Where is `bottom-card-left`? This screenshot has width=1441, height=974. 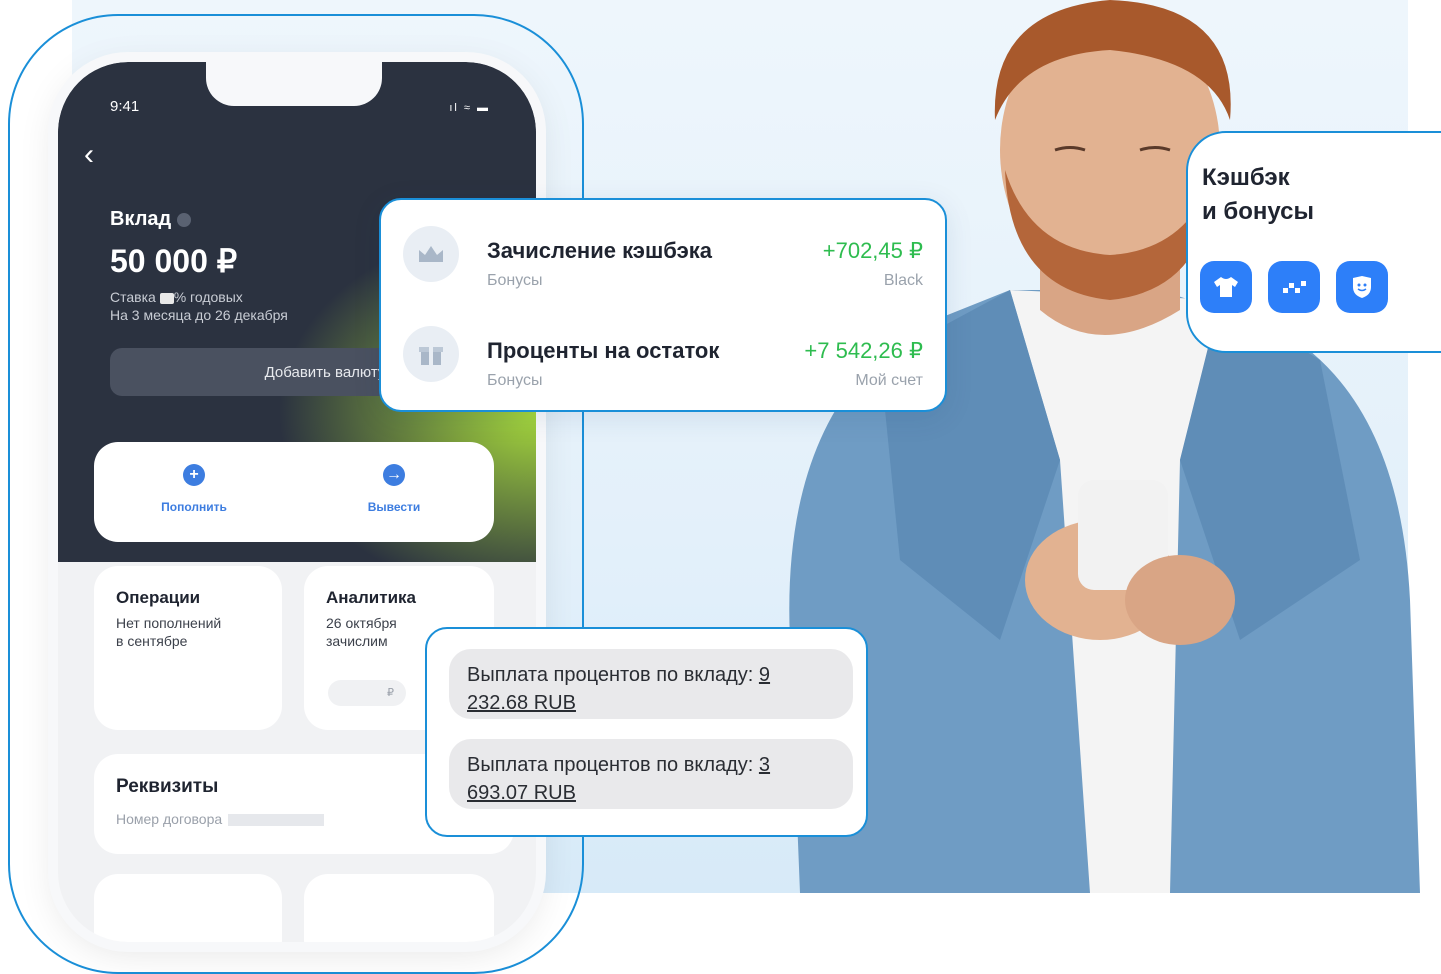 bottom-card-left is located at coordinates (188, 908).